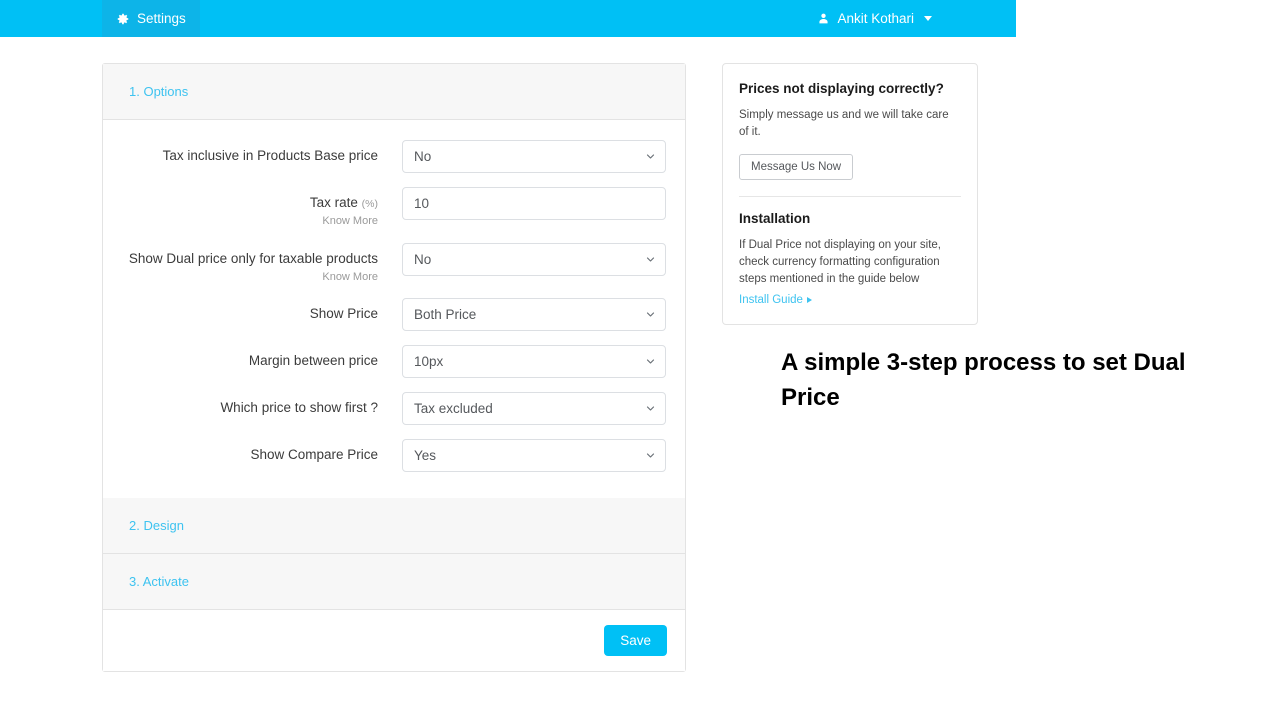 The height and width of the screenshot is (720, 1280). Describe the element at coordinates (775, 219) in the screenshot. I see `installation-title: Installation` at that location.